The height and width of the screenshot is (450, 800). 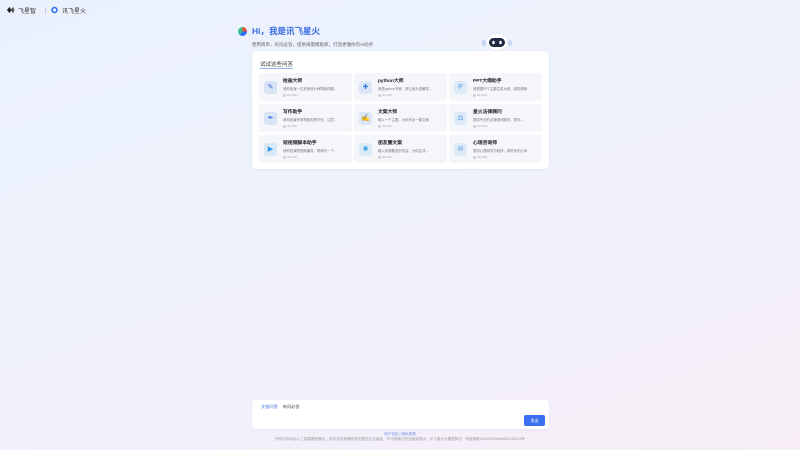 I want to click on assistant-name: 写作助手, so click(x=293, y=112).